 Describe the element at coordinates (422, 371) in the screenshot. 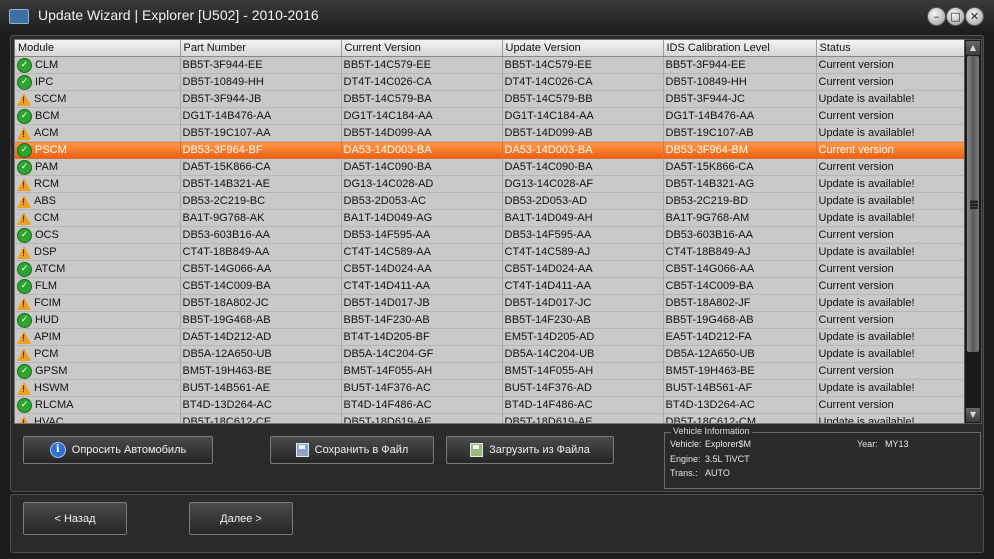

I see `cell-current-version: BM5T-14F055-AH` at that location.